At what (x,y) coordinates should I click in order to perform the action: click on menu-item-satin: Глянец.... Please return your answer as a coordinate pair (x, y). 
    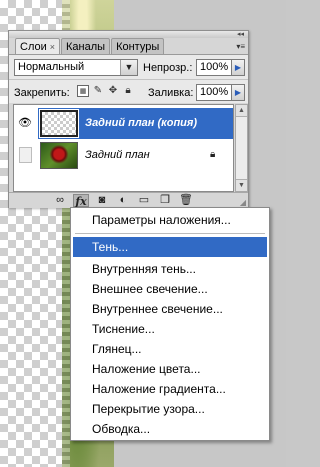
    Looking at the image, I should click on (170, 349).